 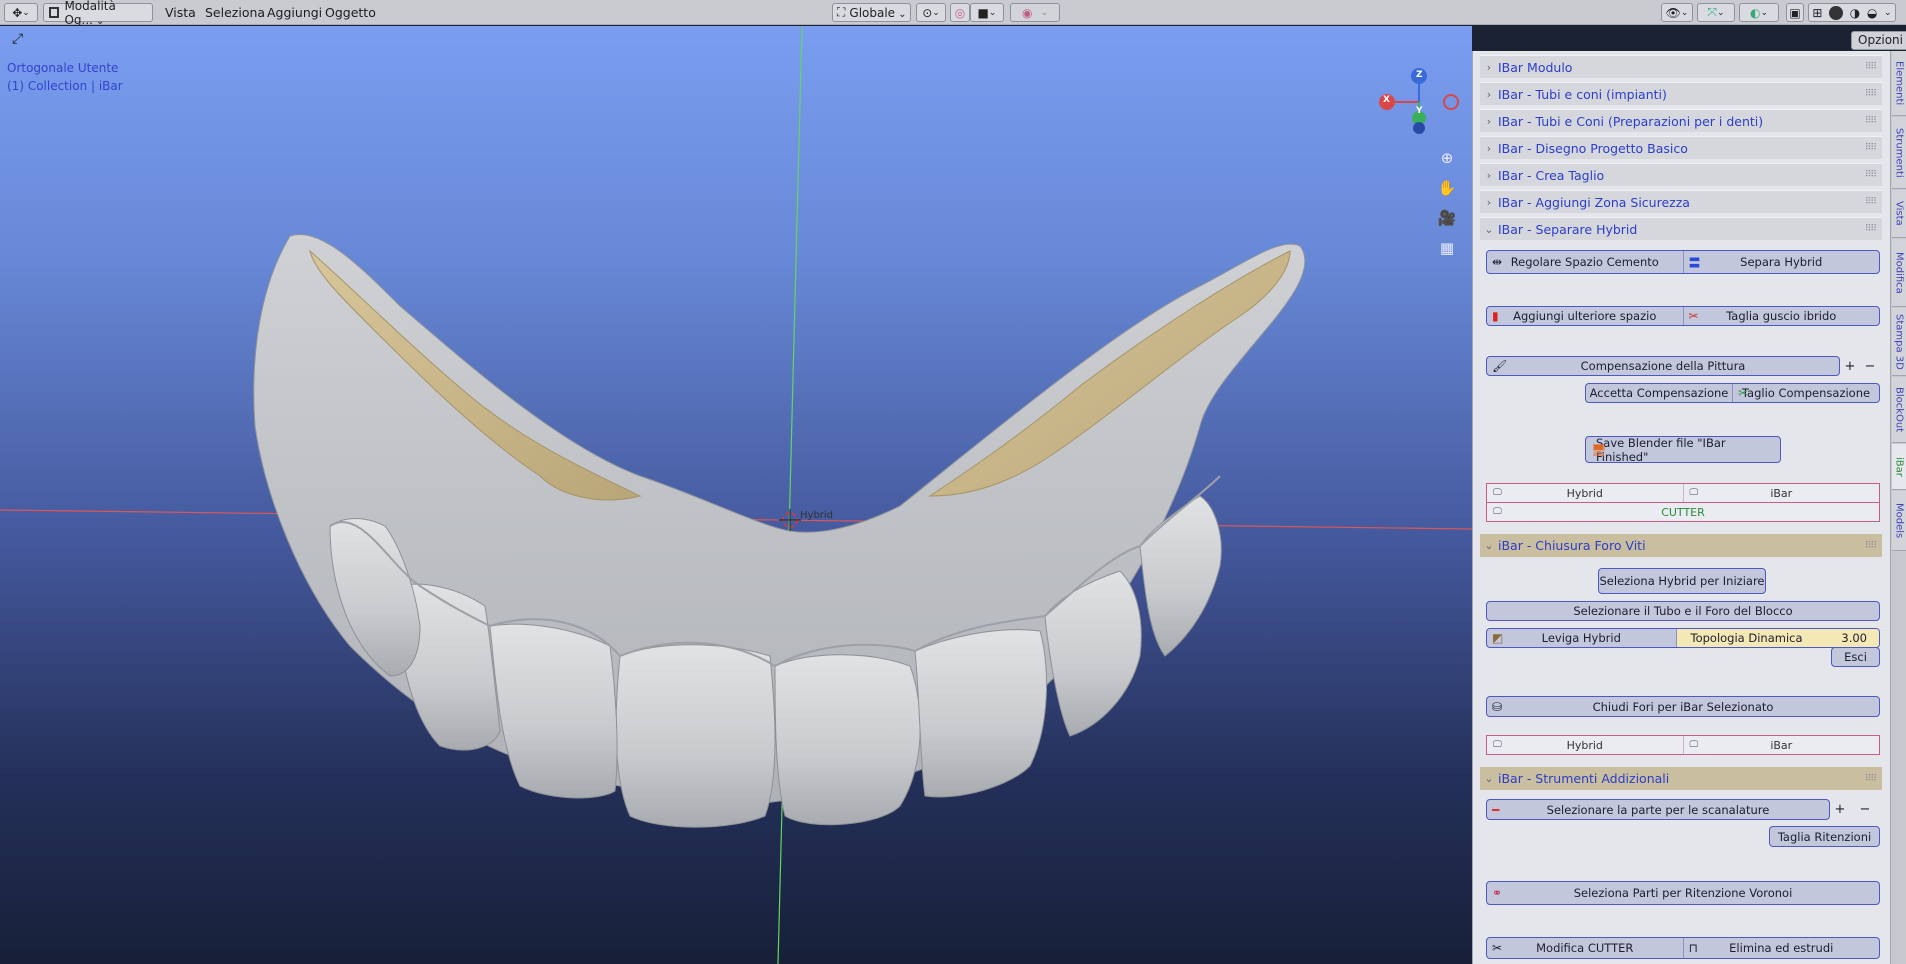 I want to click on scanalature-plus-button: +, so click(x=1840, y=809).